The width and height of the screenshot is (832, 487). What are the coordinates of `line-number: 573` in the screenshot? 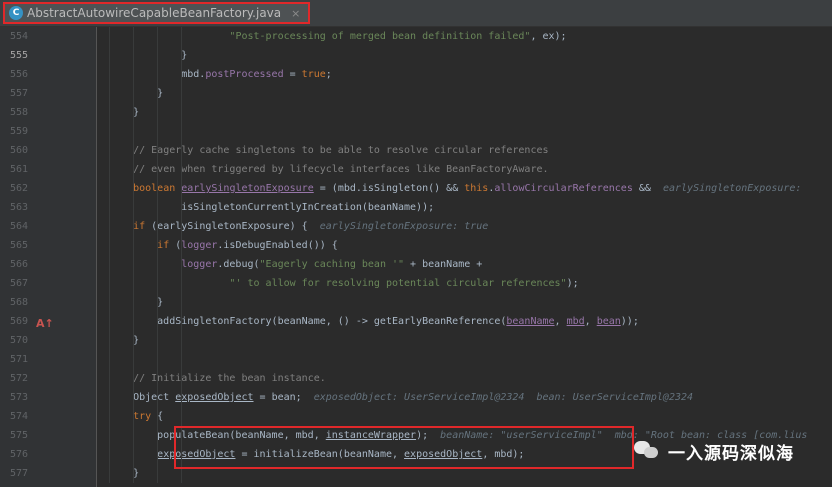 It's located at (18, 397).